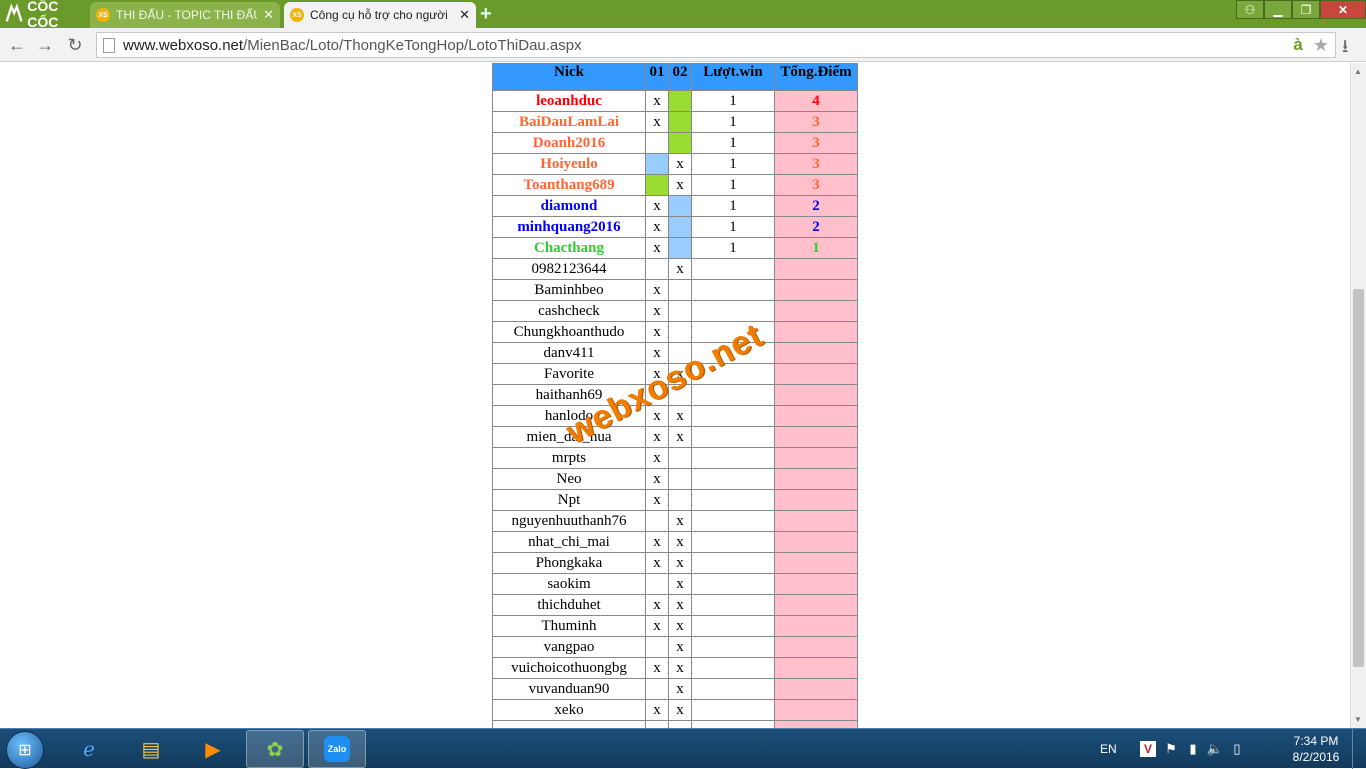  I want to click on coccoc-a-icon: à, so click(1297, 45).